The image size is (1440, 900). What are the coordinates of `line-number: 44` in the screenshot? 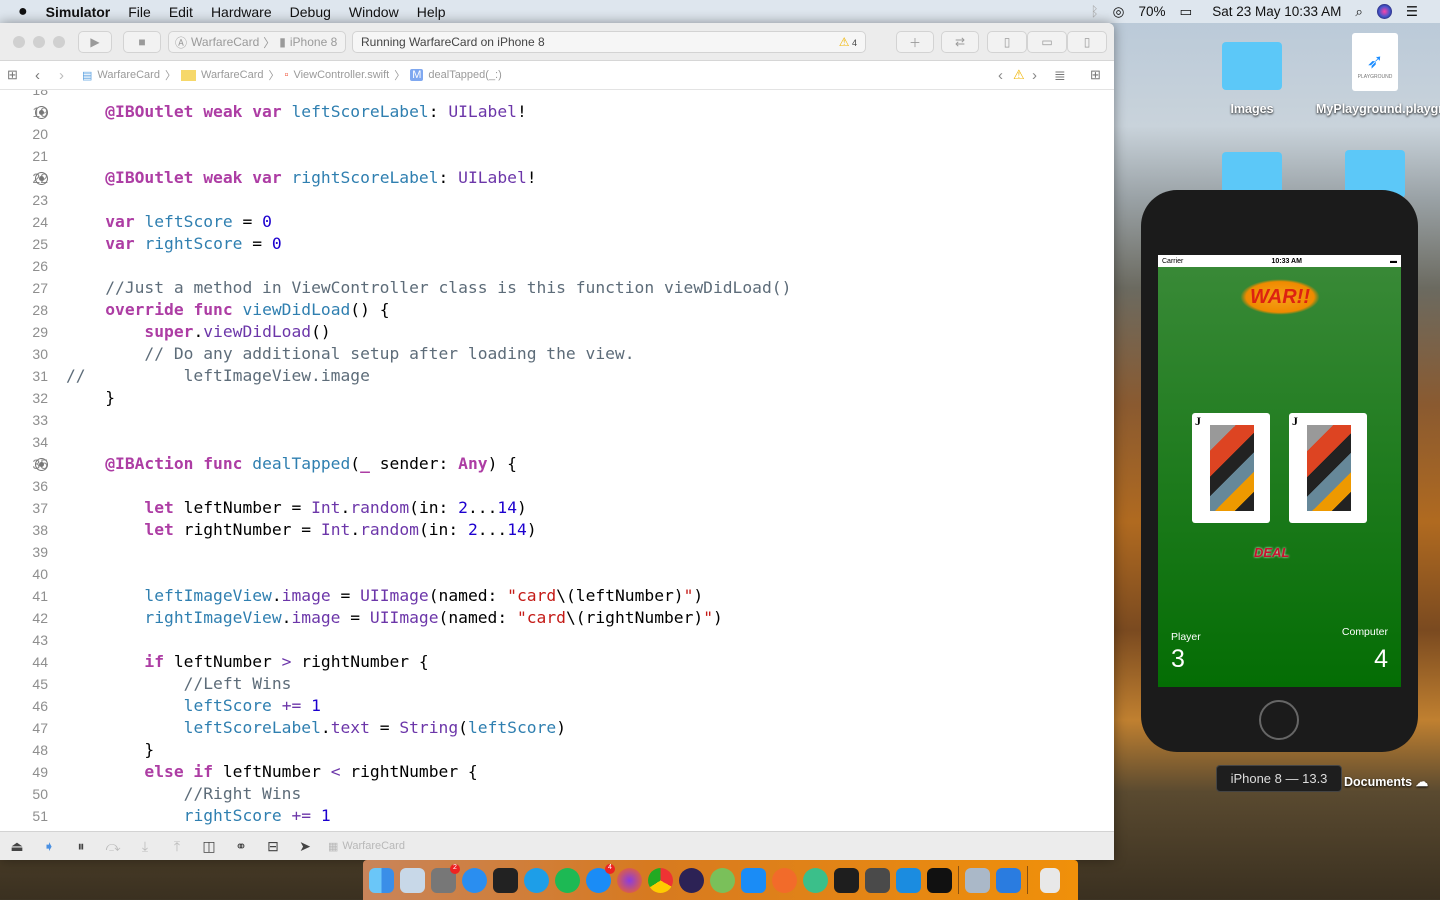 It's located at (24, 662).